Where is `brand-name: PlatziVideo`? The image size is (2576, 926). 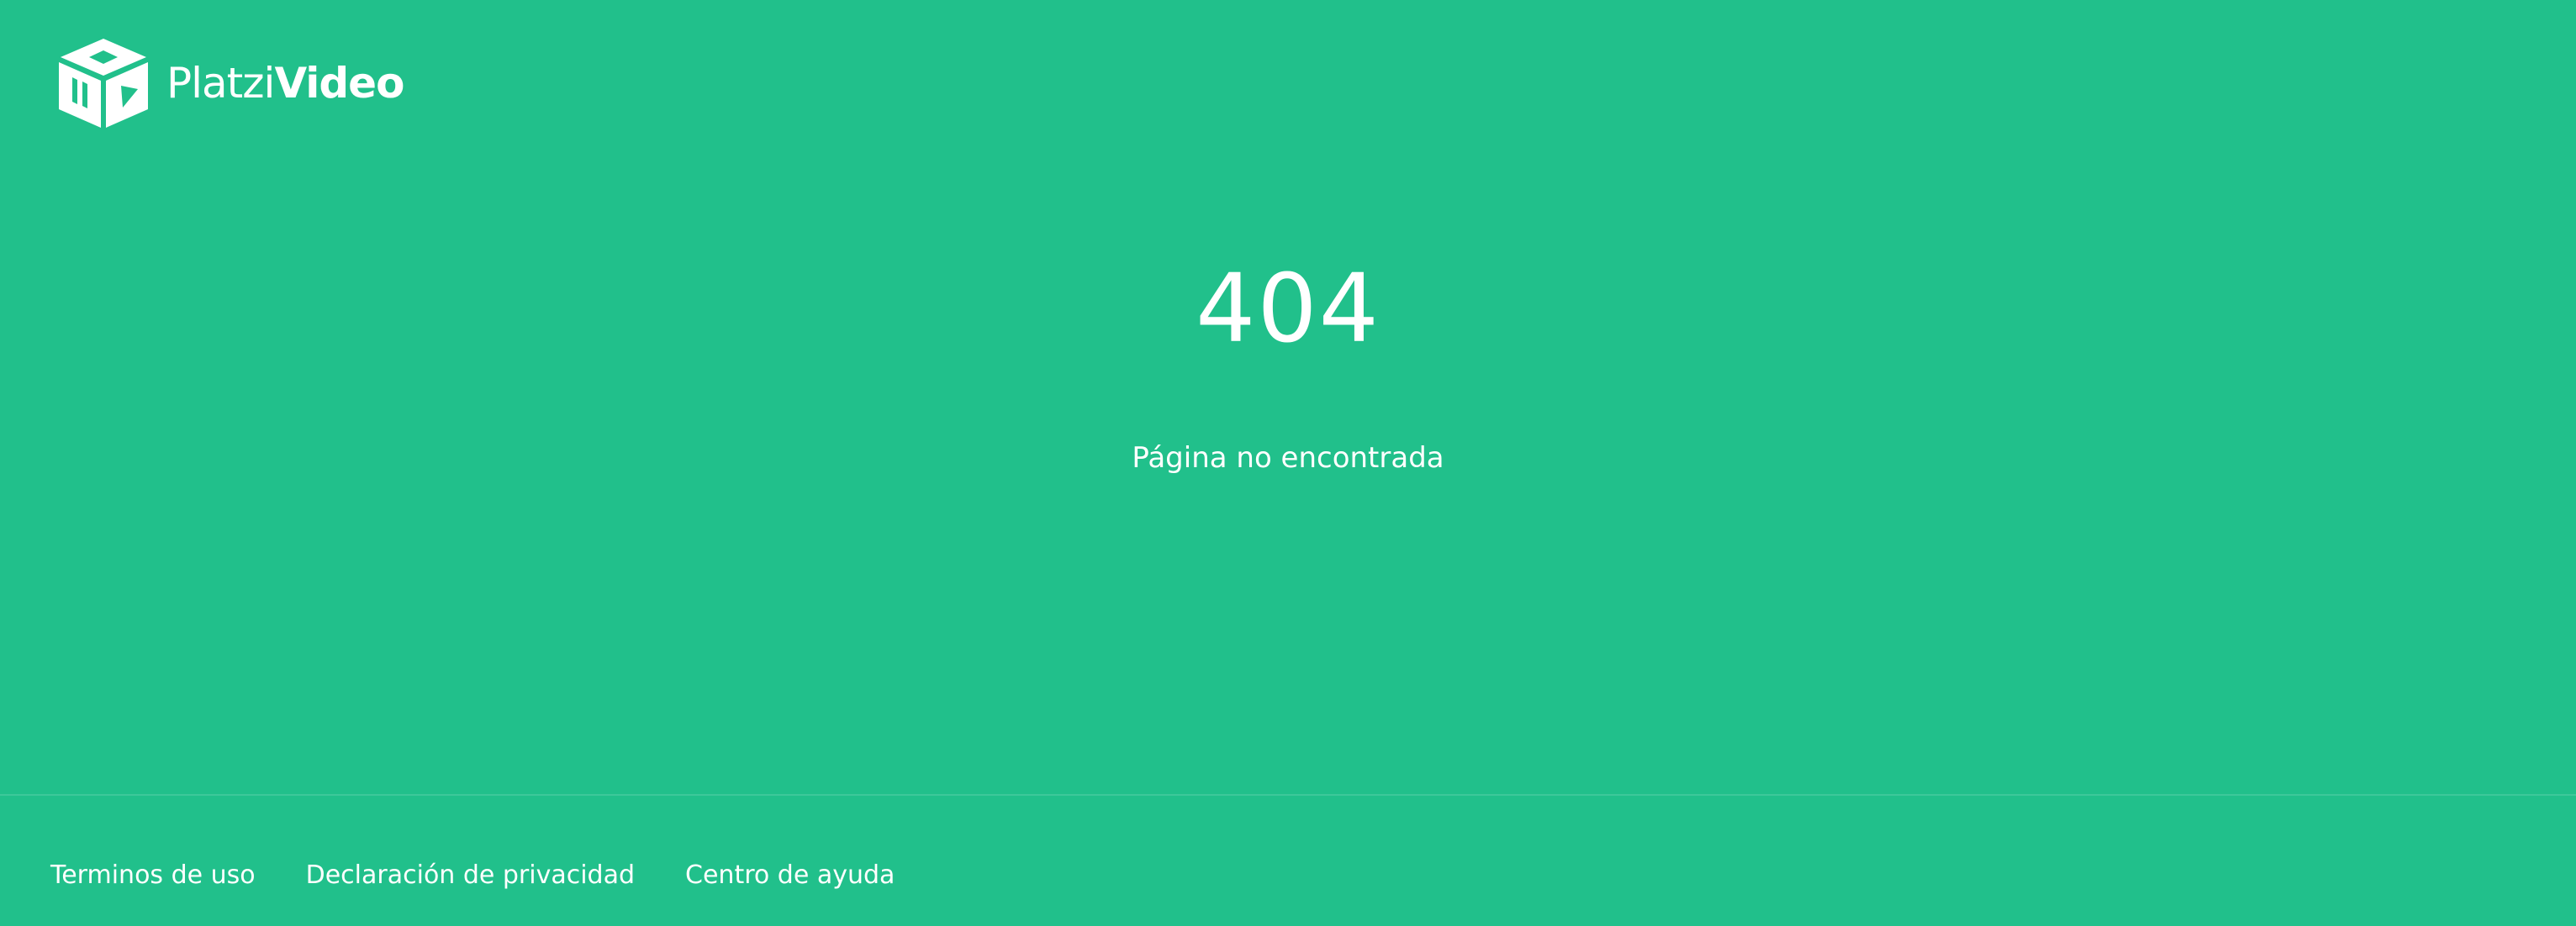 brand-name: PlatziVideo is located at coordinates (285, 83).